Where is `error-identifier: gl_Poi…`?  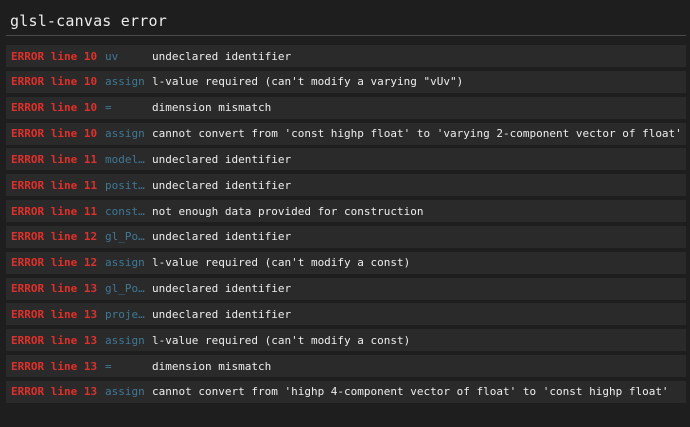 error-identifier: gl_Poi… is located at coordinates (125, 237).